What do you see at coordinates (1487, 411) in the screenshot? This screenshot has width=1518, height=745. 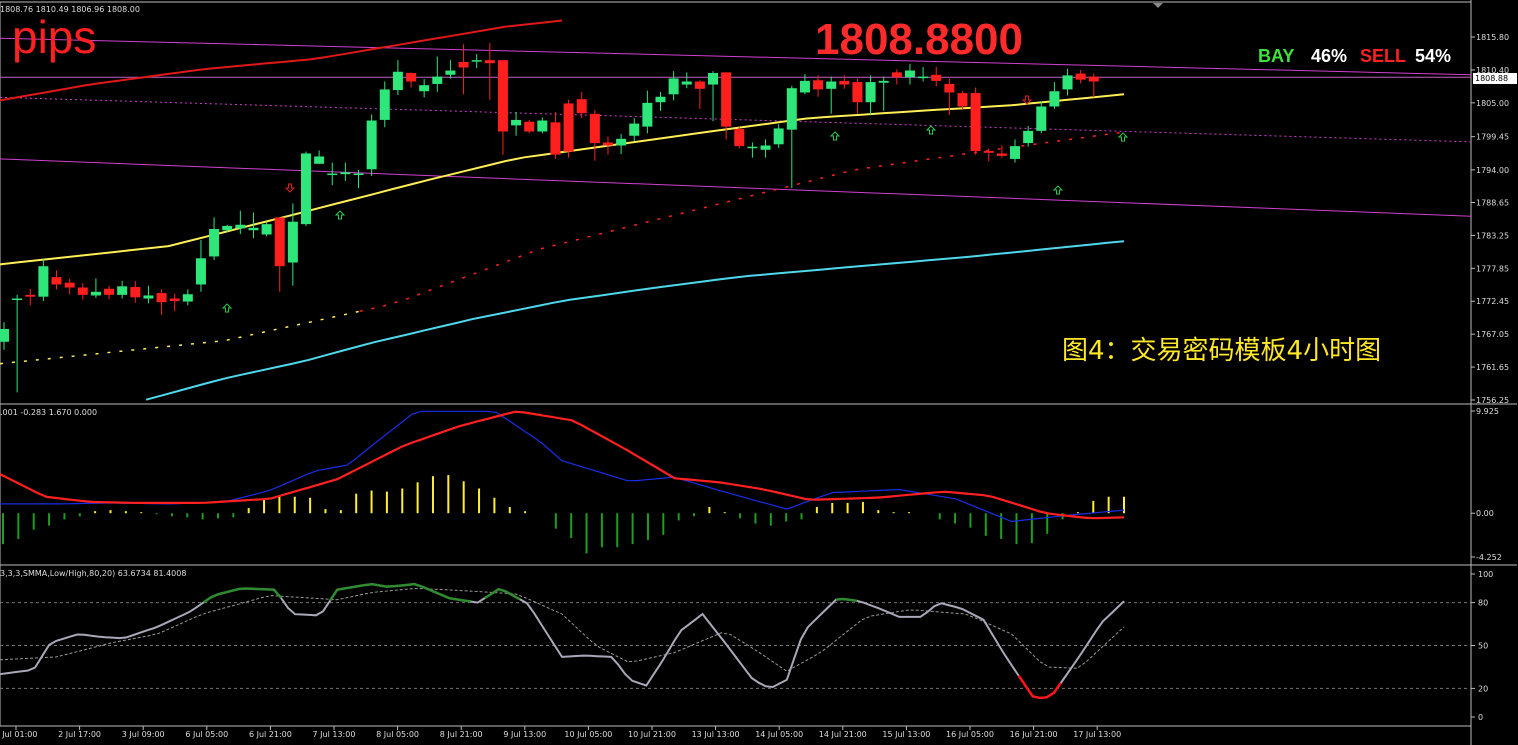 I see `macd-tick-label: 9.925` at bounding box center [1487, 411].